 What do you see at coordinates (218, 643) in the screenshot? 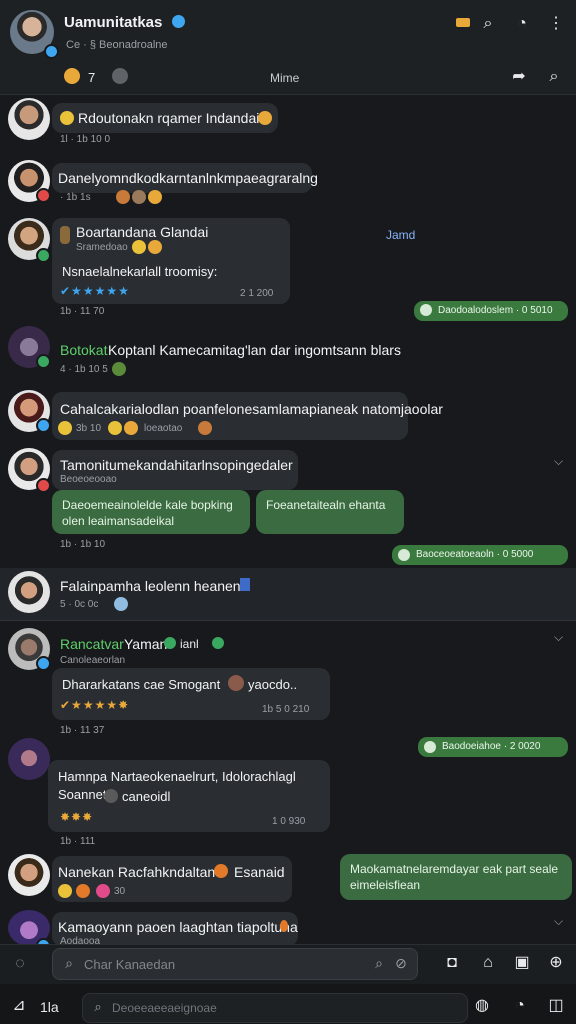
I see `online-icon` at bounding box center [218, 643].